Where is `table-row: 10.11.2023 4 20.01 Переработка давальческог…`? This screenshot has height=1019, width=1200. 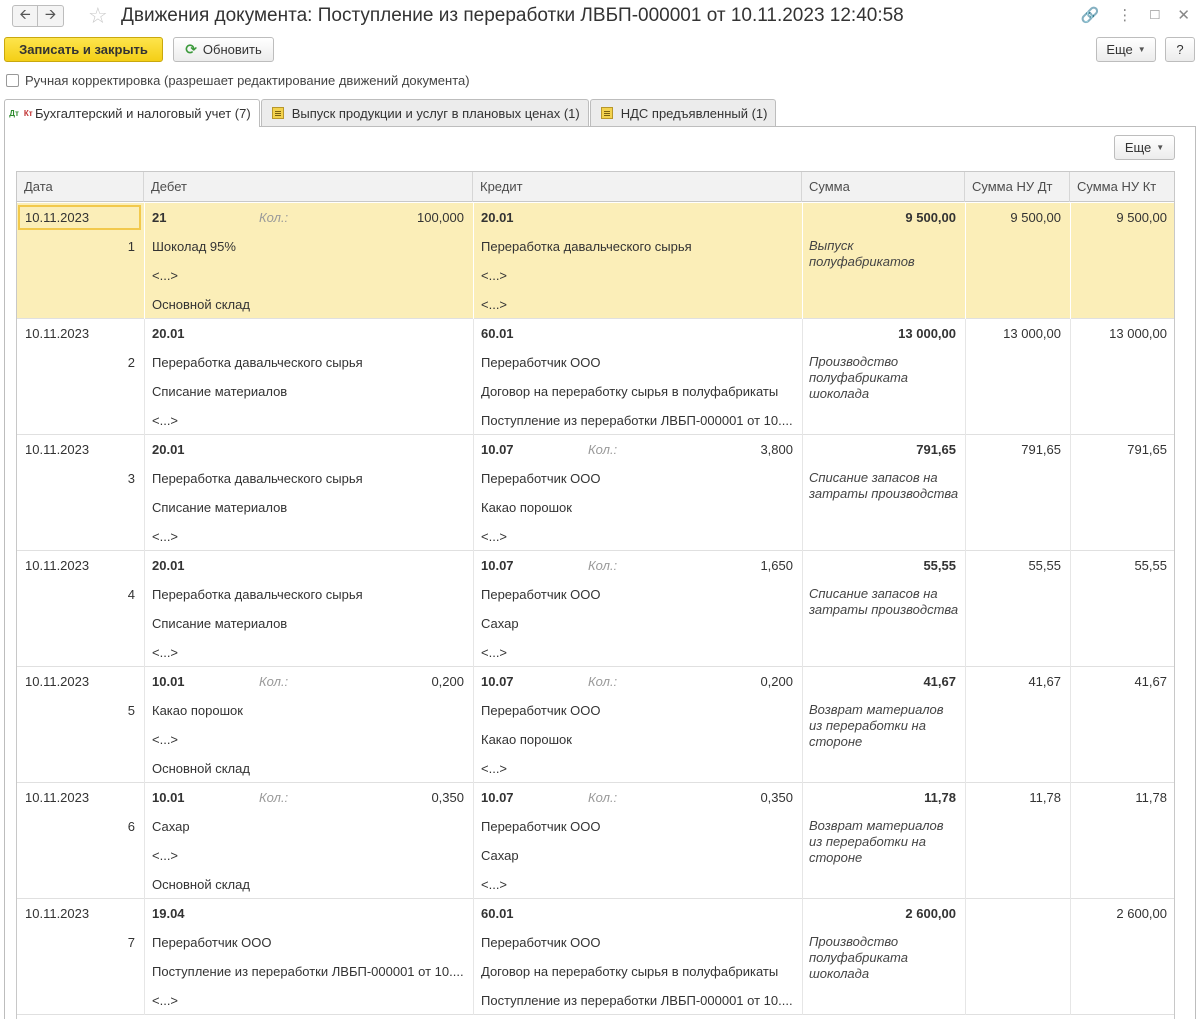 table-row: 10.11.2023 4 20.01 Переработка давальческог… is located at coordinates (595, 609).